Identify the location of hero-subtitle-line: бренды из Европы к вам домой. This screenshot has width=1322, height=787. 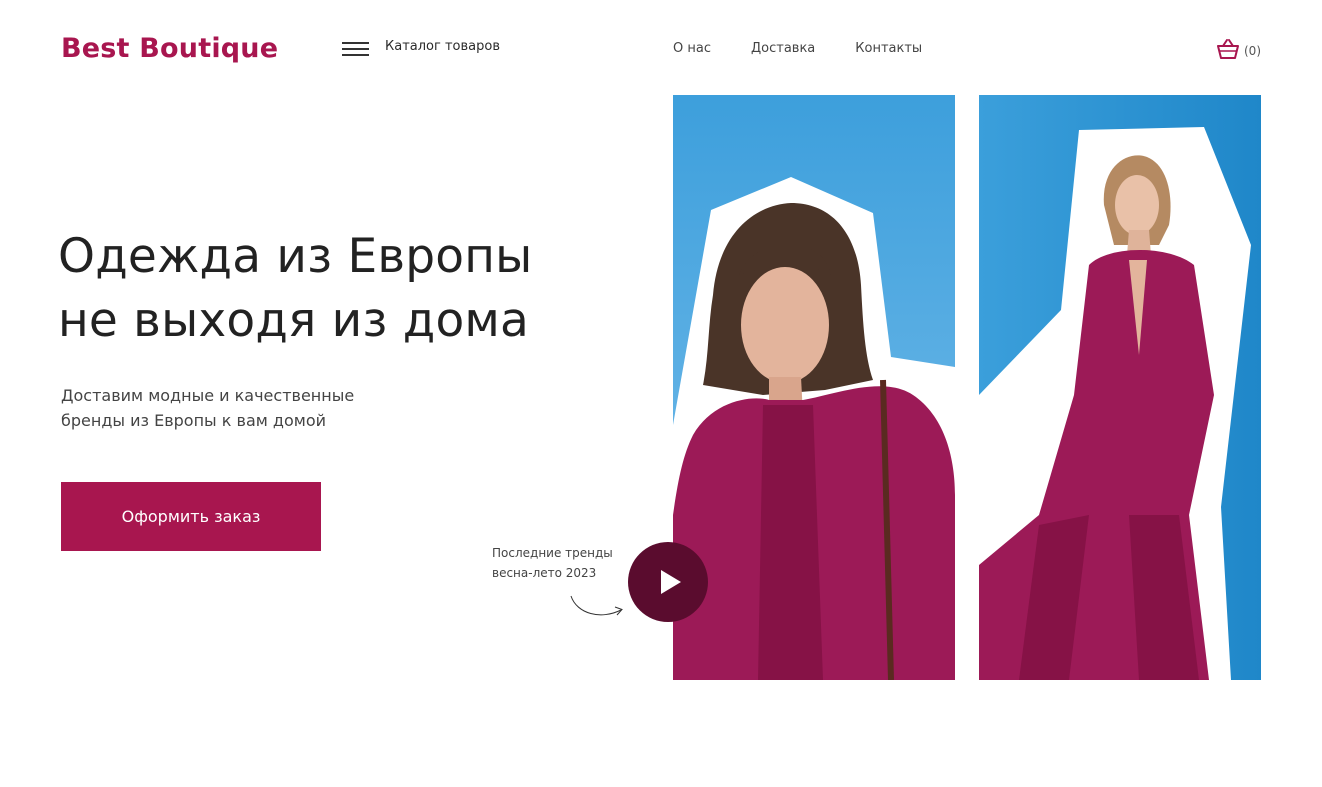
(194, 420).